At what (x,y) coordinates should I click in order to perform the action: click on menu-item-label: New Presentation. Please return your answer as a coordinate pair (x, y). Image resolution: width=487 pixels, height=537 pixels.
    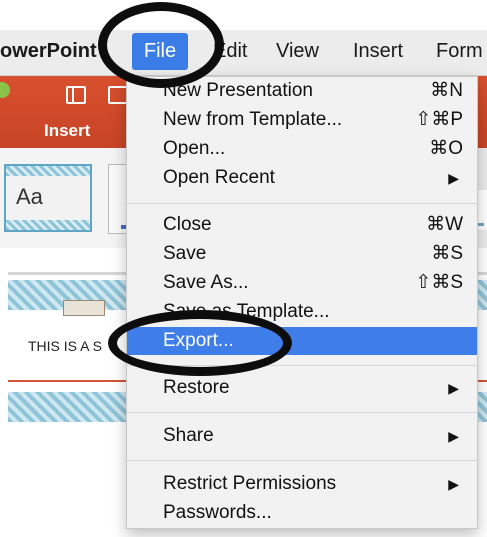
    Looking at the image, I should click on (238, 90).